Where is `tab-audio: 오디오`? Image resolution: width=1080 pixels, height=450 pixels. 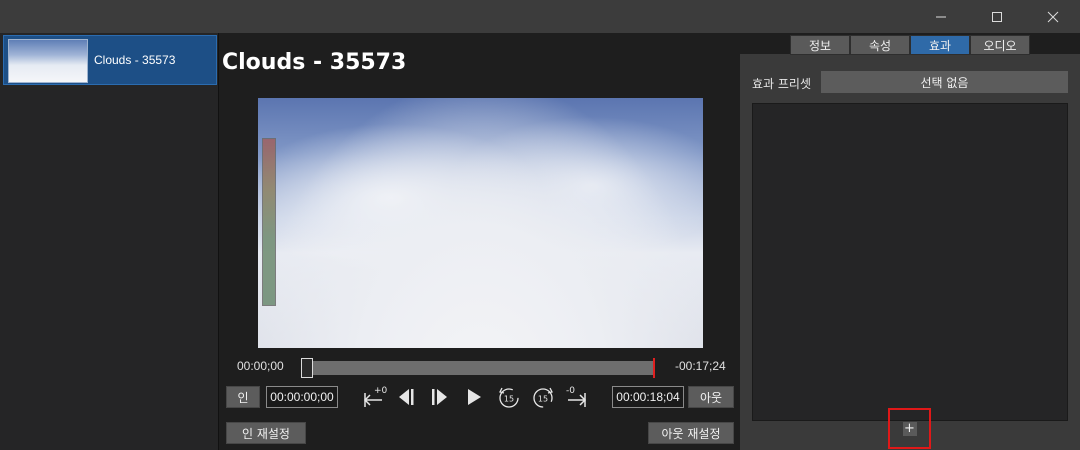
tab-audio: 오디오 is located at coordinates (1000, 45).